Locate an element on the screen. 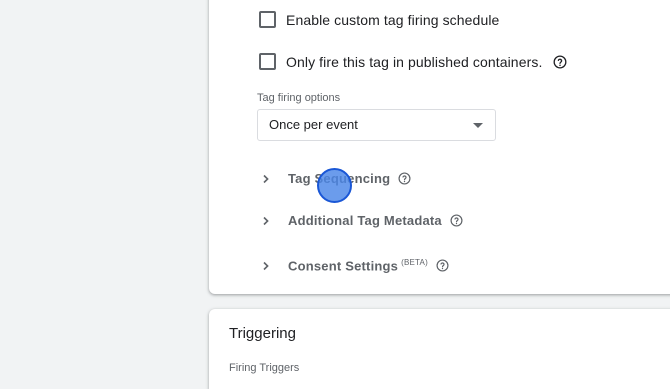 The height and width of the screenshot is (389, 670). consent-settings-label: Consent Settings (BETA) is located at coordinates (358, 265).